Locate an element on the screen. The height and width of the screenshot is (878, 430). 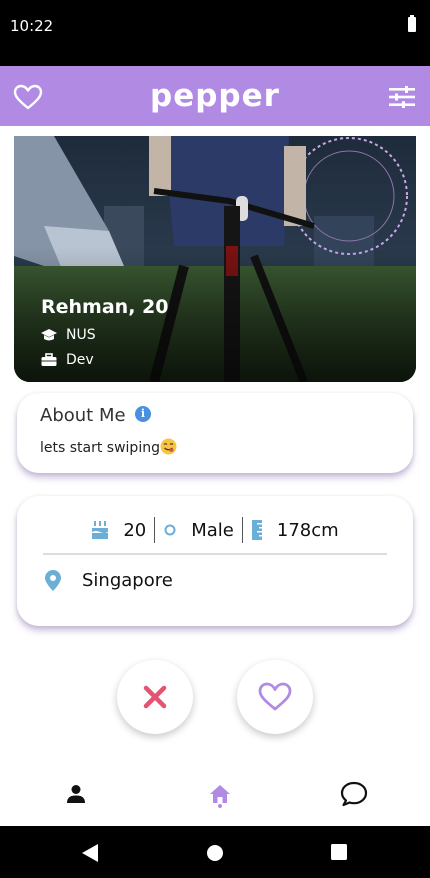
school-row: NUS is located at coordinates (104, 335).